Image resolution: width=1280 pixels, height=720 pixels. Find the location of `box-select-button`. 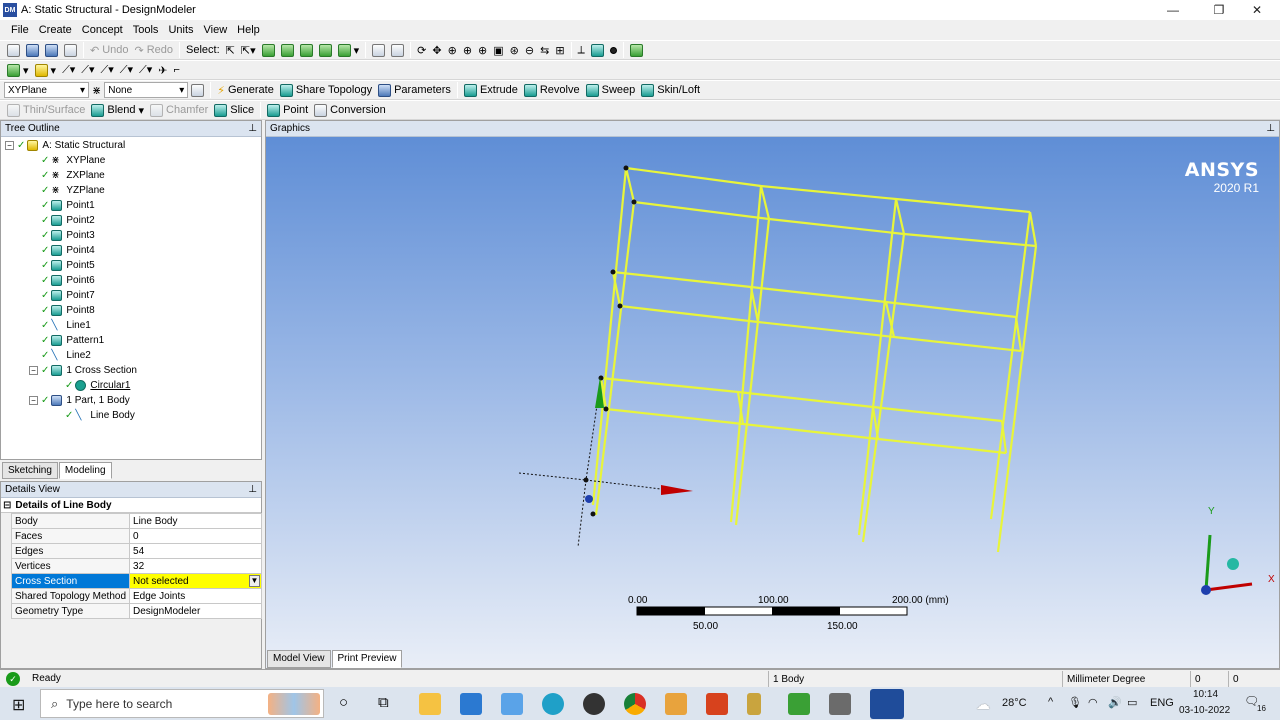

box-select-button is located at coordinates (378, 50).